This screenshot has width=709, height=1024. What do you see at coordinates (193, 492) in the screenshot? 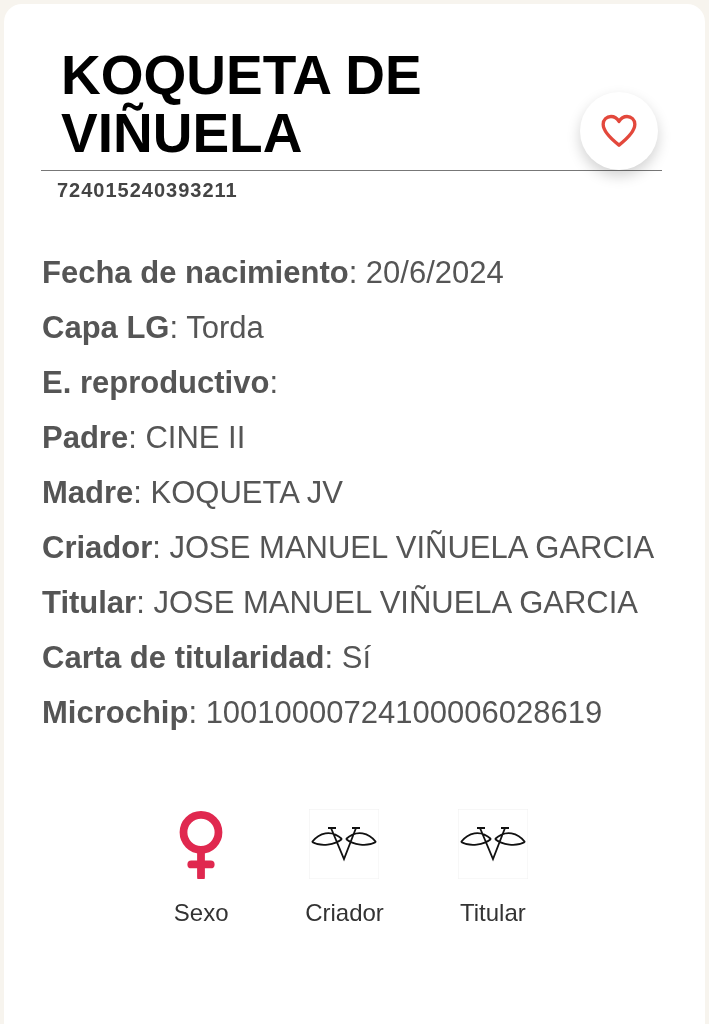
I see `field-text: Madre: KOQUETA JV` at bounding box center [193, 492].